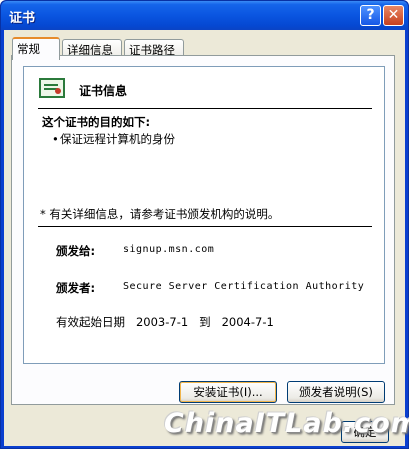 This screenshot has height=449, width=409. What do you see at coordinates (76, 288) in the screenshot?
I see `issued-by-label: 颁发者:` at bounding box center [76, 288].